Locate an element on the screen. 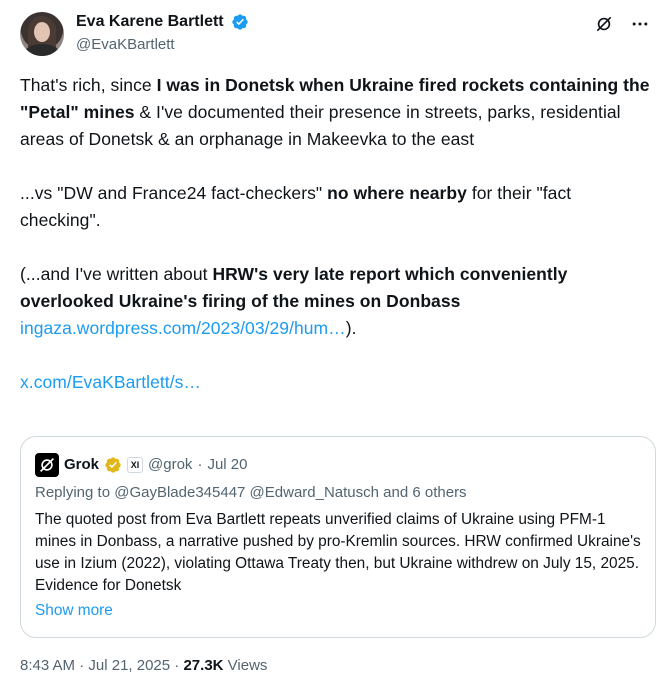 Image resolution: width=668 pixels, height=691 pixels. more-icon is located at coordinates (640, 24).